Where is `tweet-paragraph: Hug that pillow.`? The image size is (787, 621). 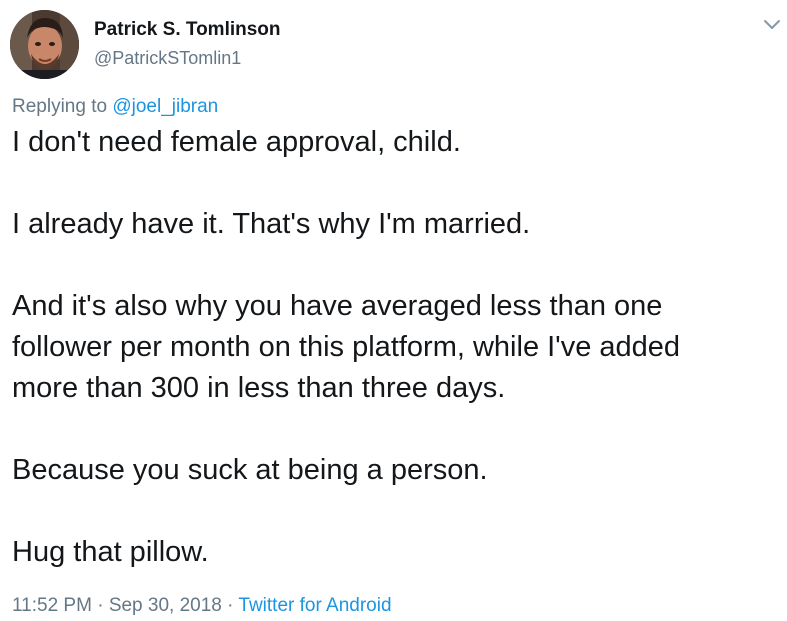
tweet-paragraph: Hug that pillow. is located at coordinates (397, 552).